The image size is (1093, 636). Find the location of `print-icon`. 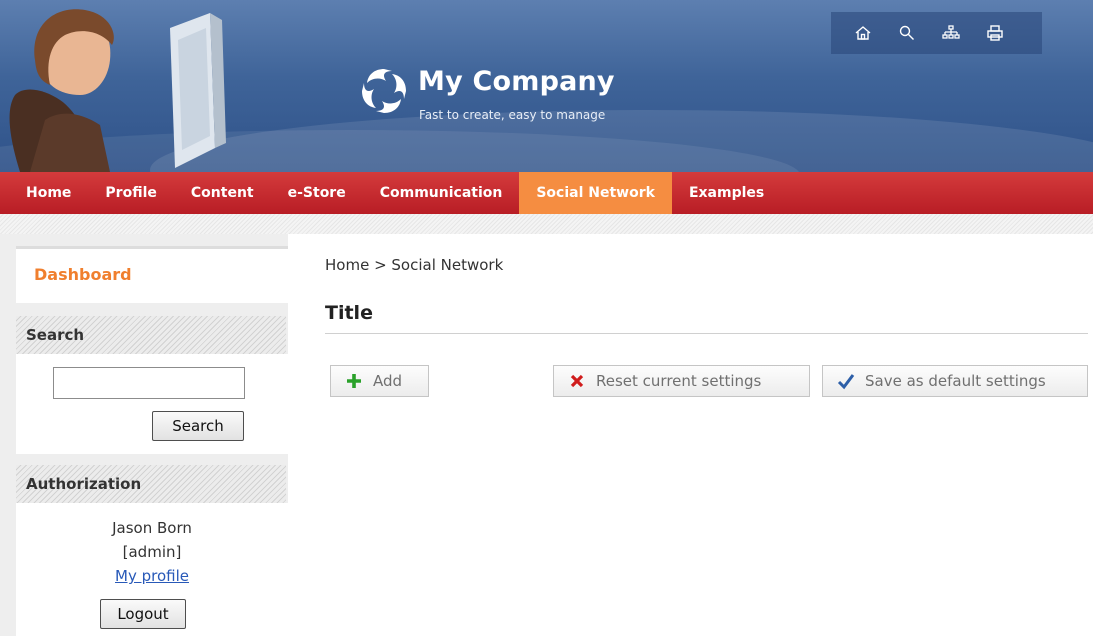

print-icon is located at coordinates (995, 33).